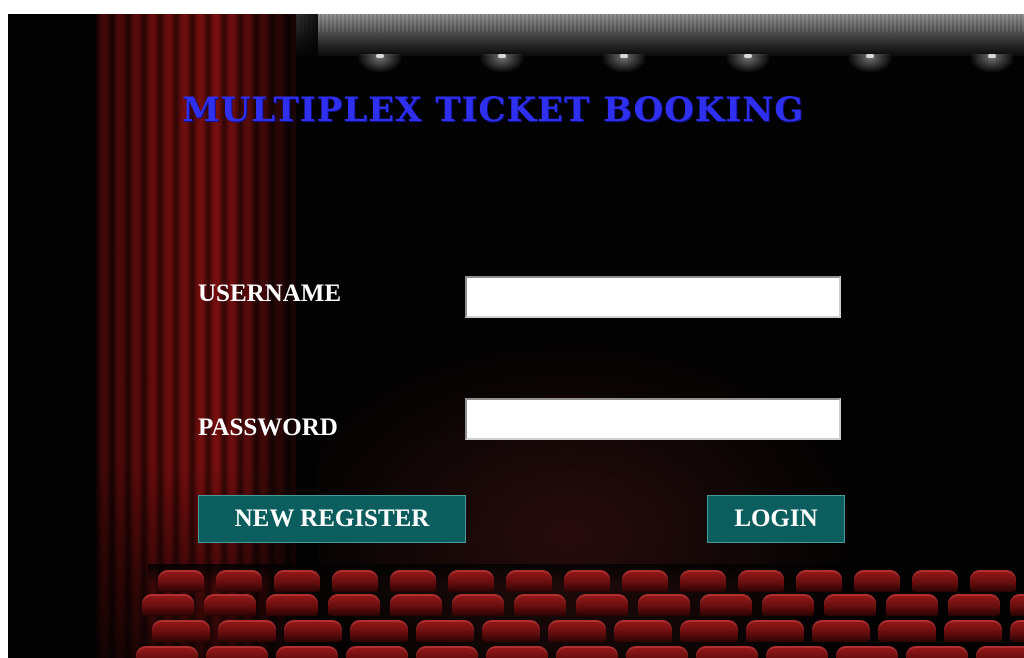 This screenshot has width=1024, height=658. I want to click on theater-seats, so click(580, 611).